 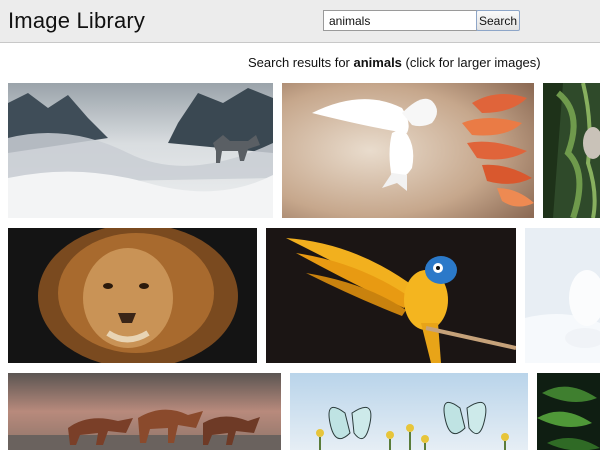 I want to click on arctic-fox-image, so click(x=562, y=295).